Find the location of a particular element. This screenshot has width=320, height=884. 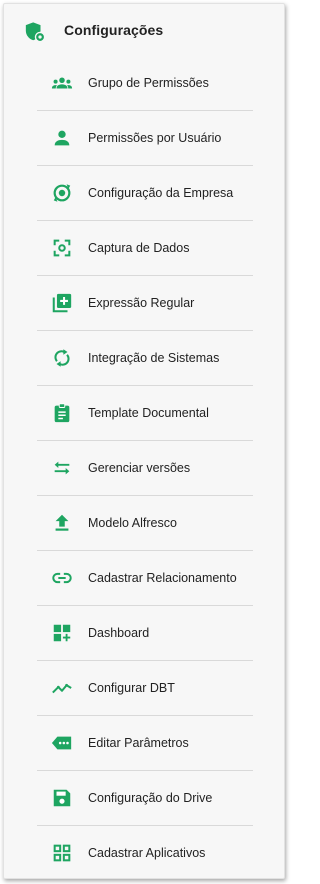

menu-item-integracao-sistemas: Integração de Sistemas is located at coordinates (145, 357).